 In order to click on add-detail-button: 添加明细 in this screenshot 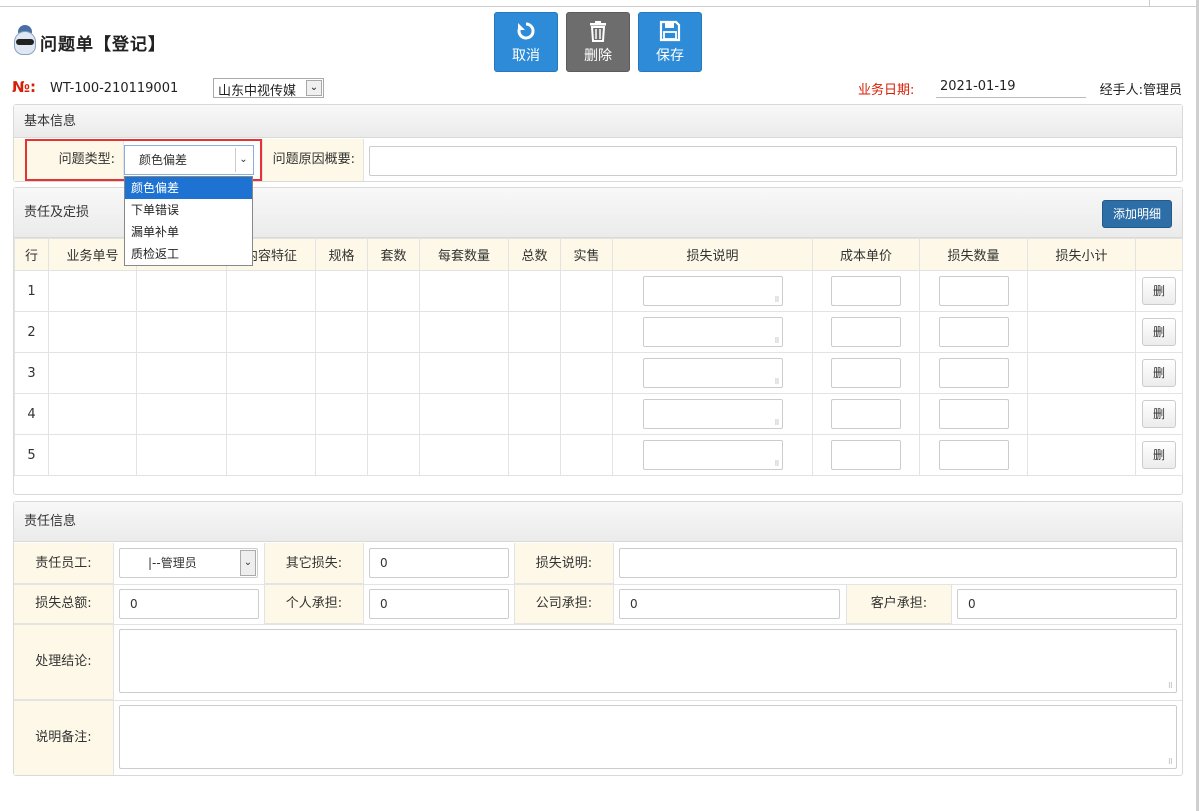, I will do `click(1137, 214)`.